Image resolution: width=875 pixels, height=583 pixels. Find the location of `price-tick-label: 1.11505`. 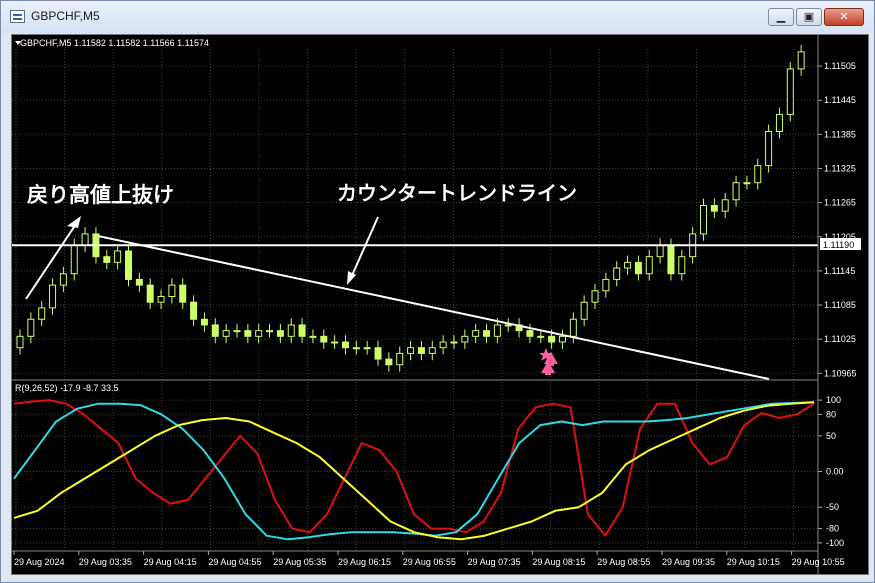

price-tick-label: 1.11505 is located at coordinates (840, 66).